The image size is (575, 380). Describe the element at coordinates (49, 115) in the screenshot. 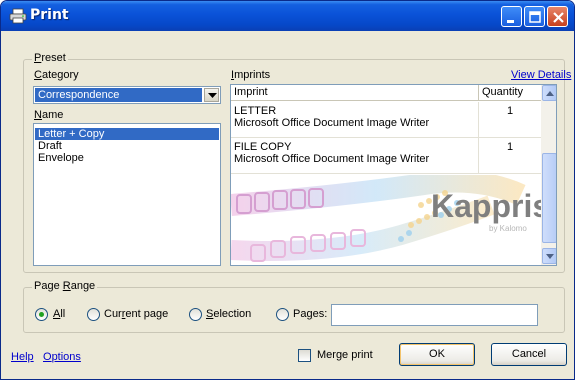

I see `name-label: Name` at that location.